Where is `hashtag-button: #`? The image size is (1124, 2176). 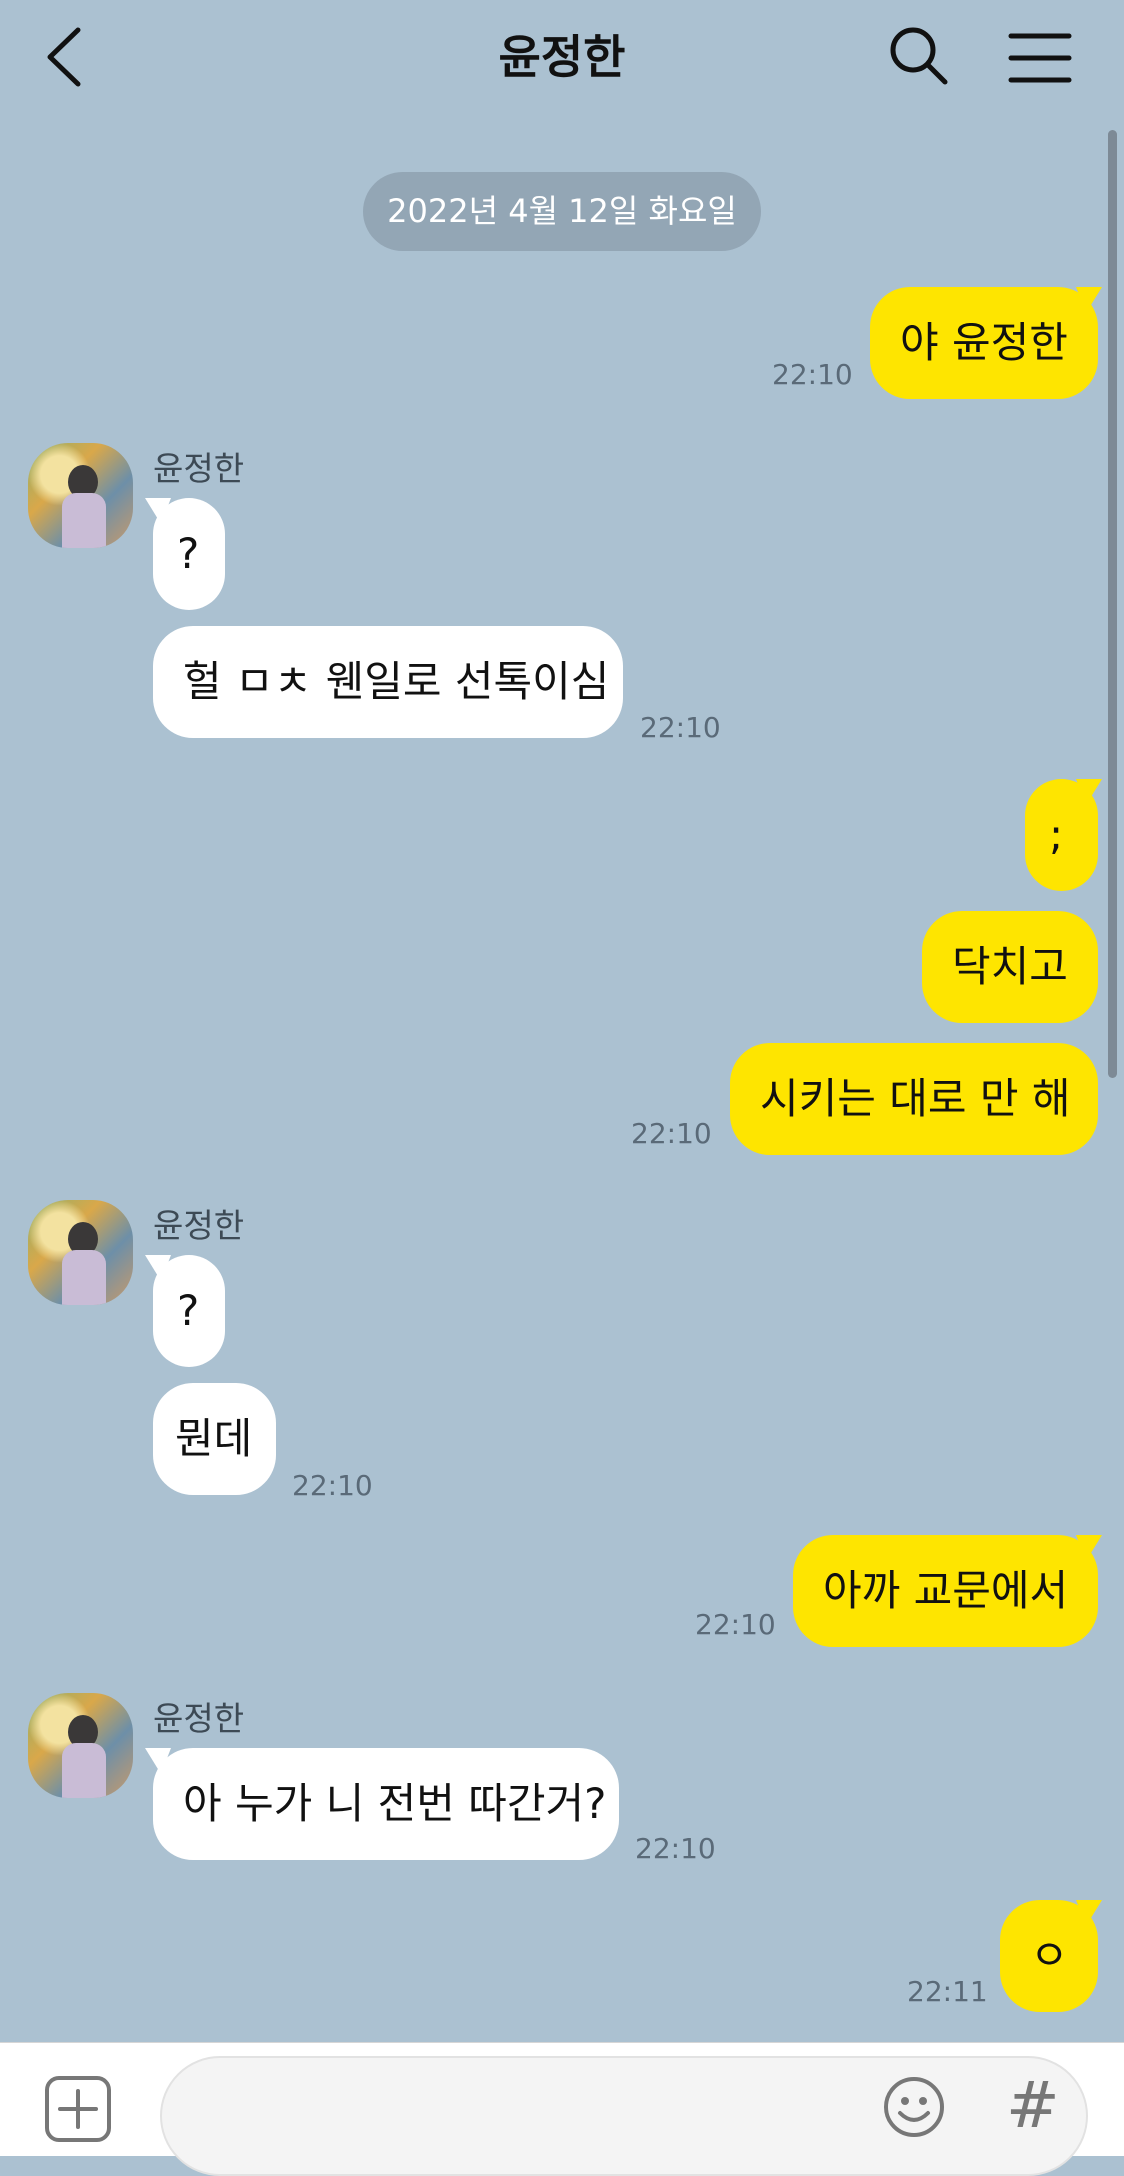
hashtag-button: # is located at coordinates (1033, 2106).